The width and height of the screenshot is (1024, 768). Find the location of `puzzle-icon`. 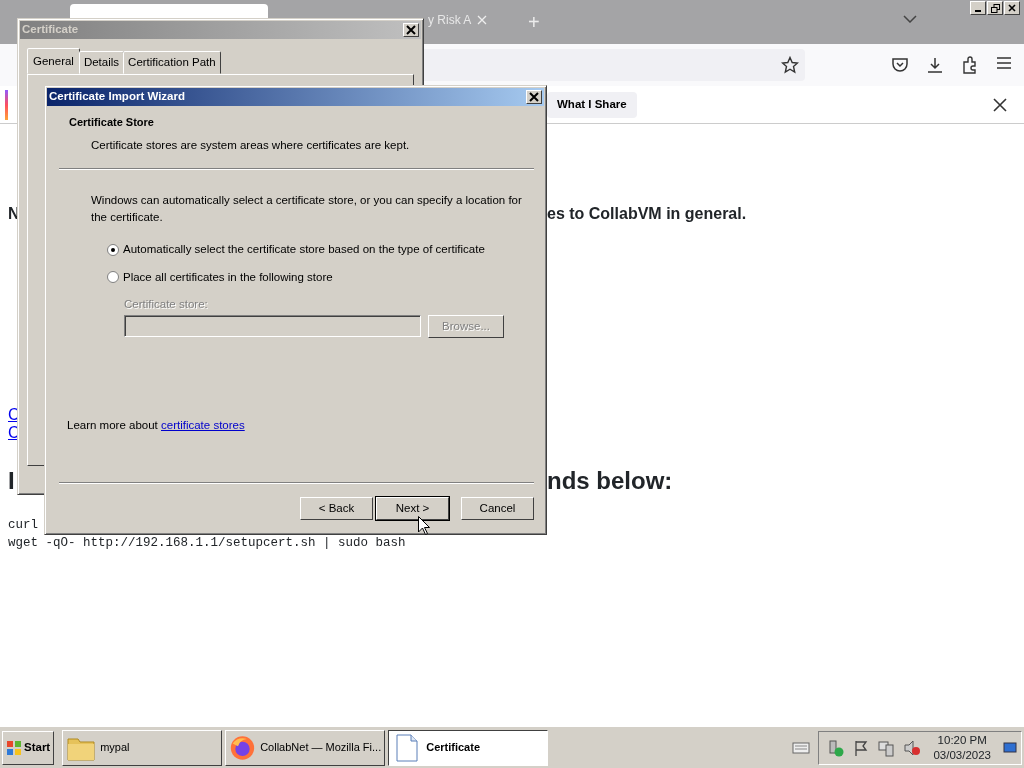

puzzle-icon is located at coordinates (970, 65).